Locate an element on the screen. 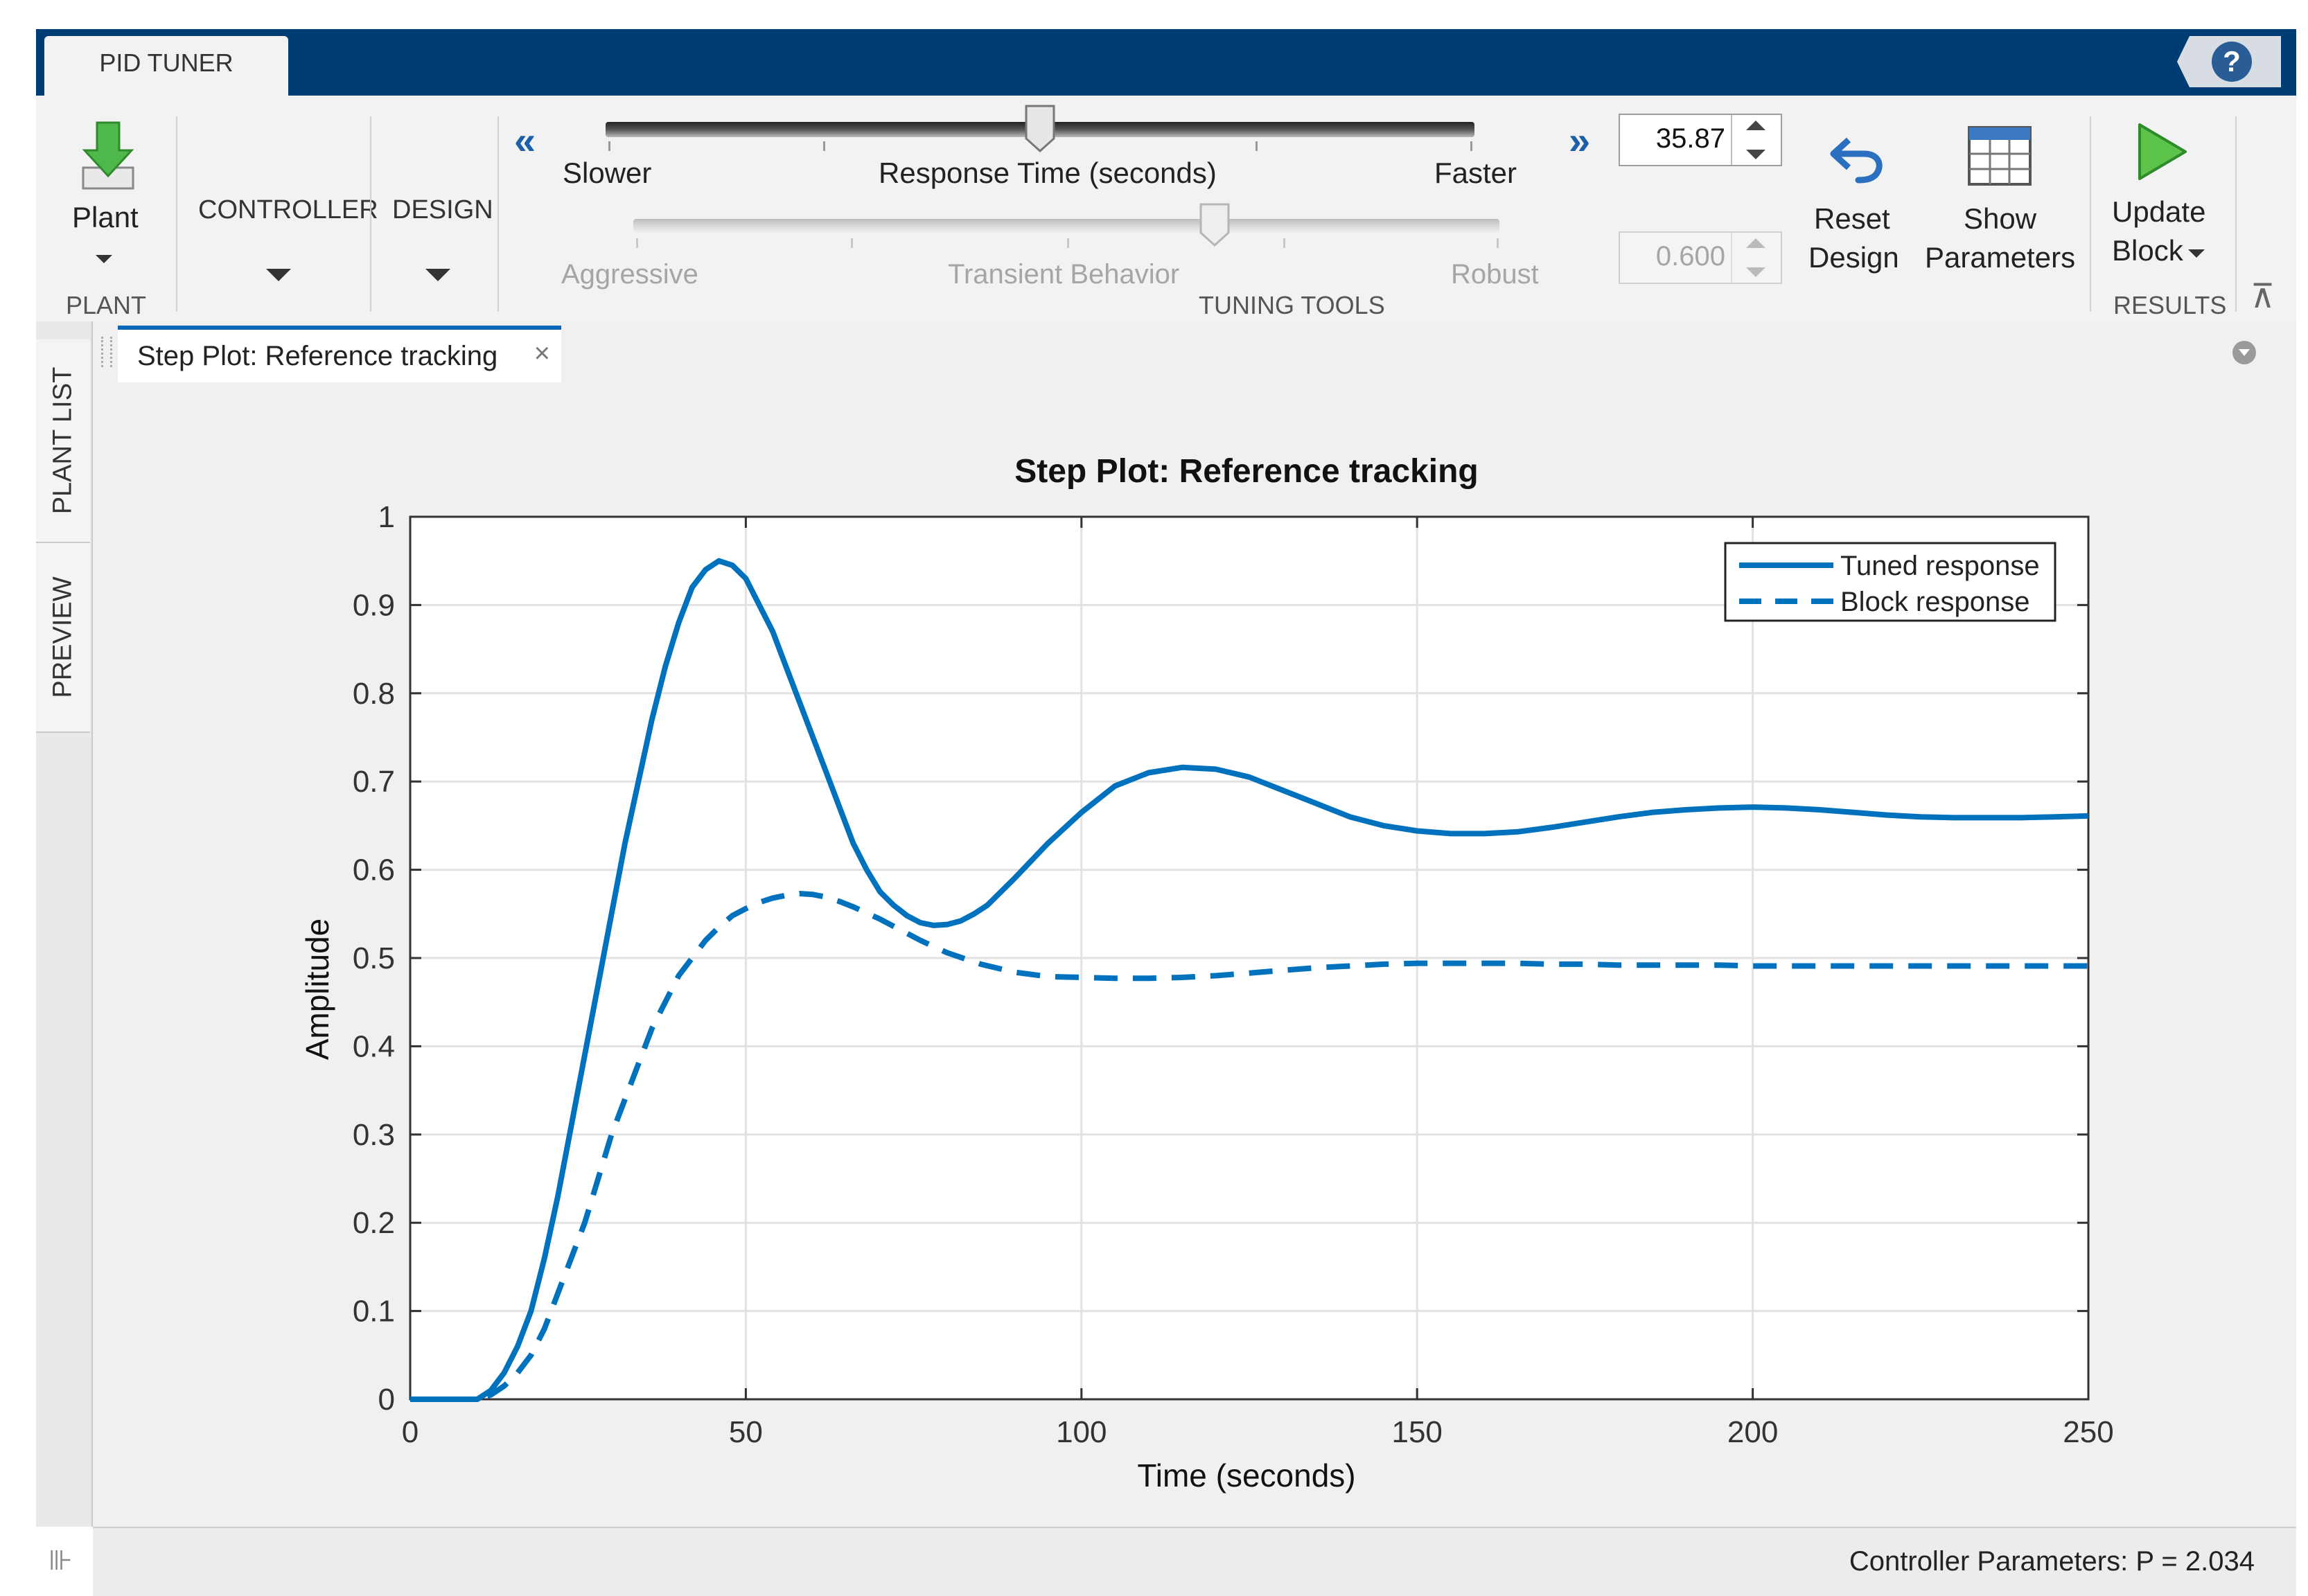 This screenshot has height=1596, width=2308. show-parameters-button: Show Parameters is located at coordinates (2000, 205).